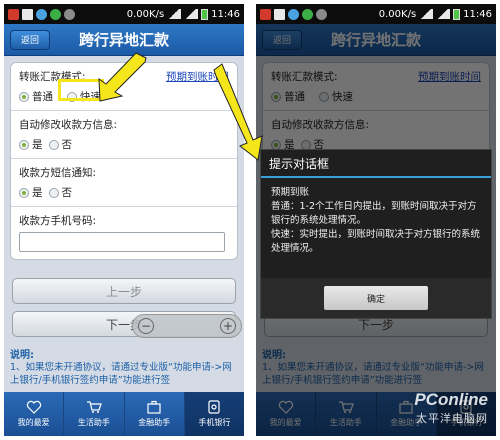 Image resolution: width=500 pixels, height=440 pixels. I want to click on sms-notify-row: 收款方短信通知: 是 否, so click(124, 183).